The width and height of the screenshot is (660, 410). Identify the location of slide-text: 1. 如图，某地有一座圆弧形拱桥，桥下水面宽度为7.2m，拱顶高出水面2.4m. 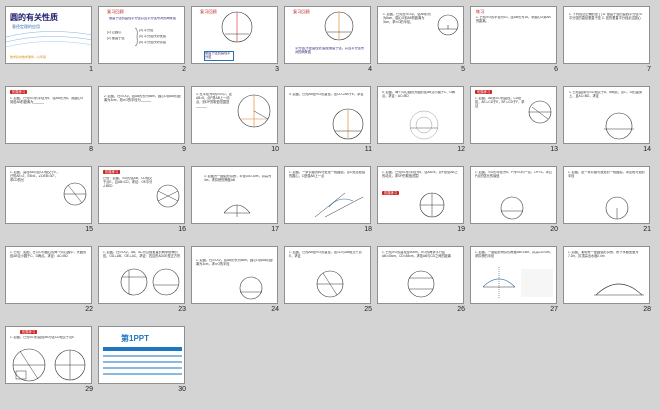
(603, 254).